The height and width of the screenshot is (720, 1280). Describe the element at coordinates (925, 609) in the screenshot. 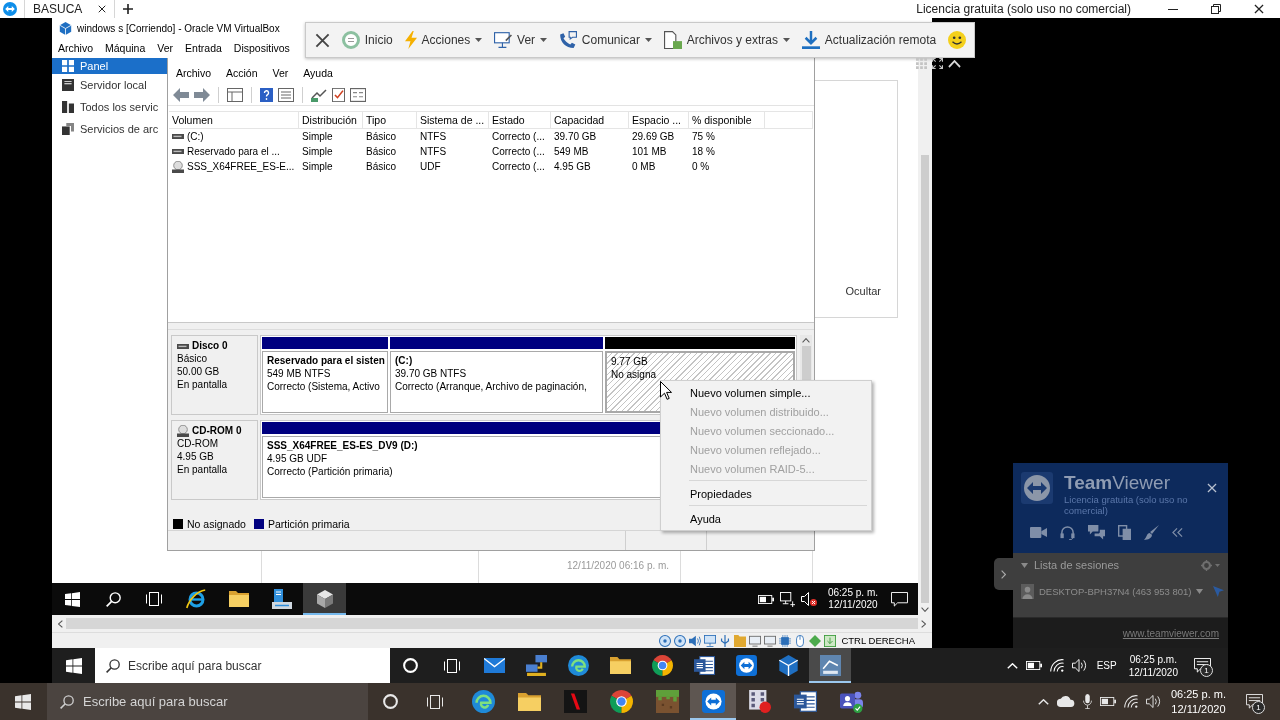

I see `chevron-down-icon` at that location.